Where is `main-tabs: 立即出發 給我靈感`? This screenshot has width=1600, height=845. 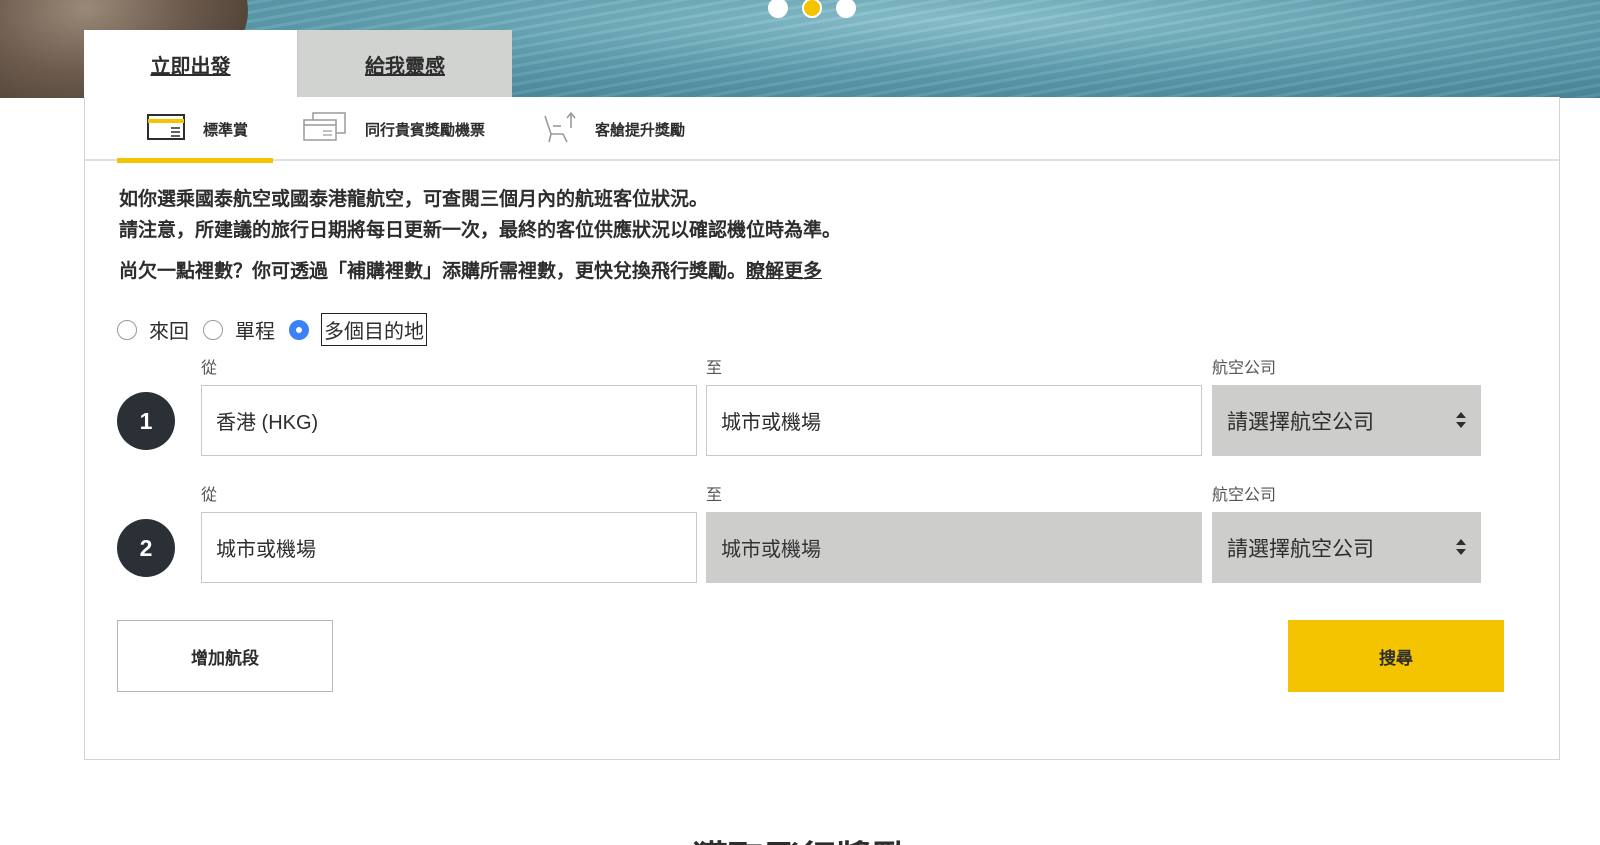 main-tabs: 立即出發 給我靈感 is located at coordinates (298, 64).